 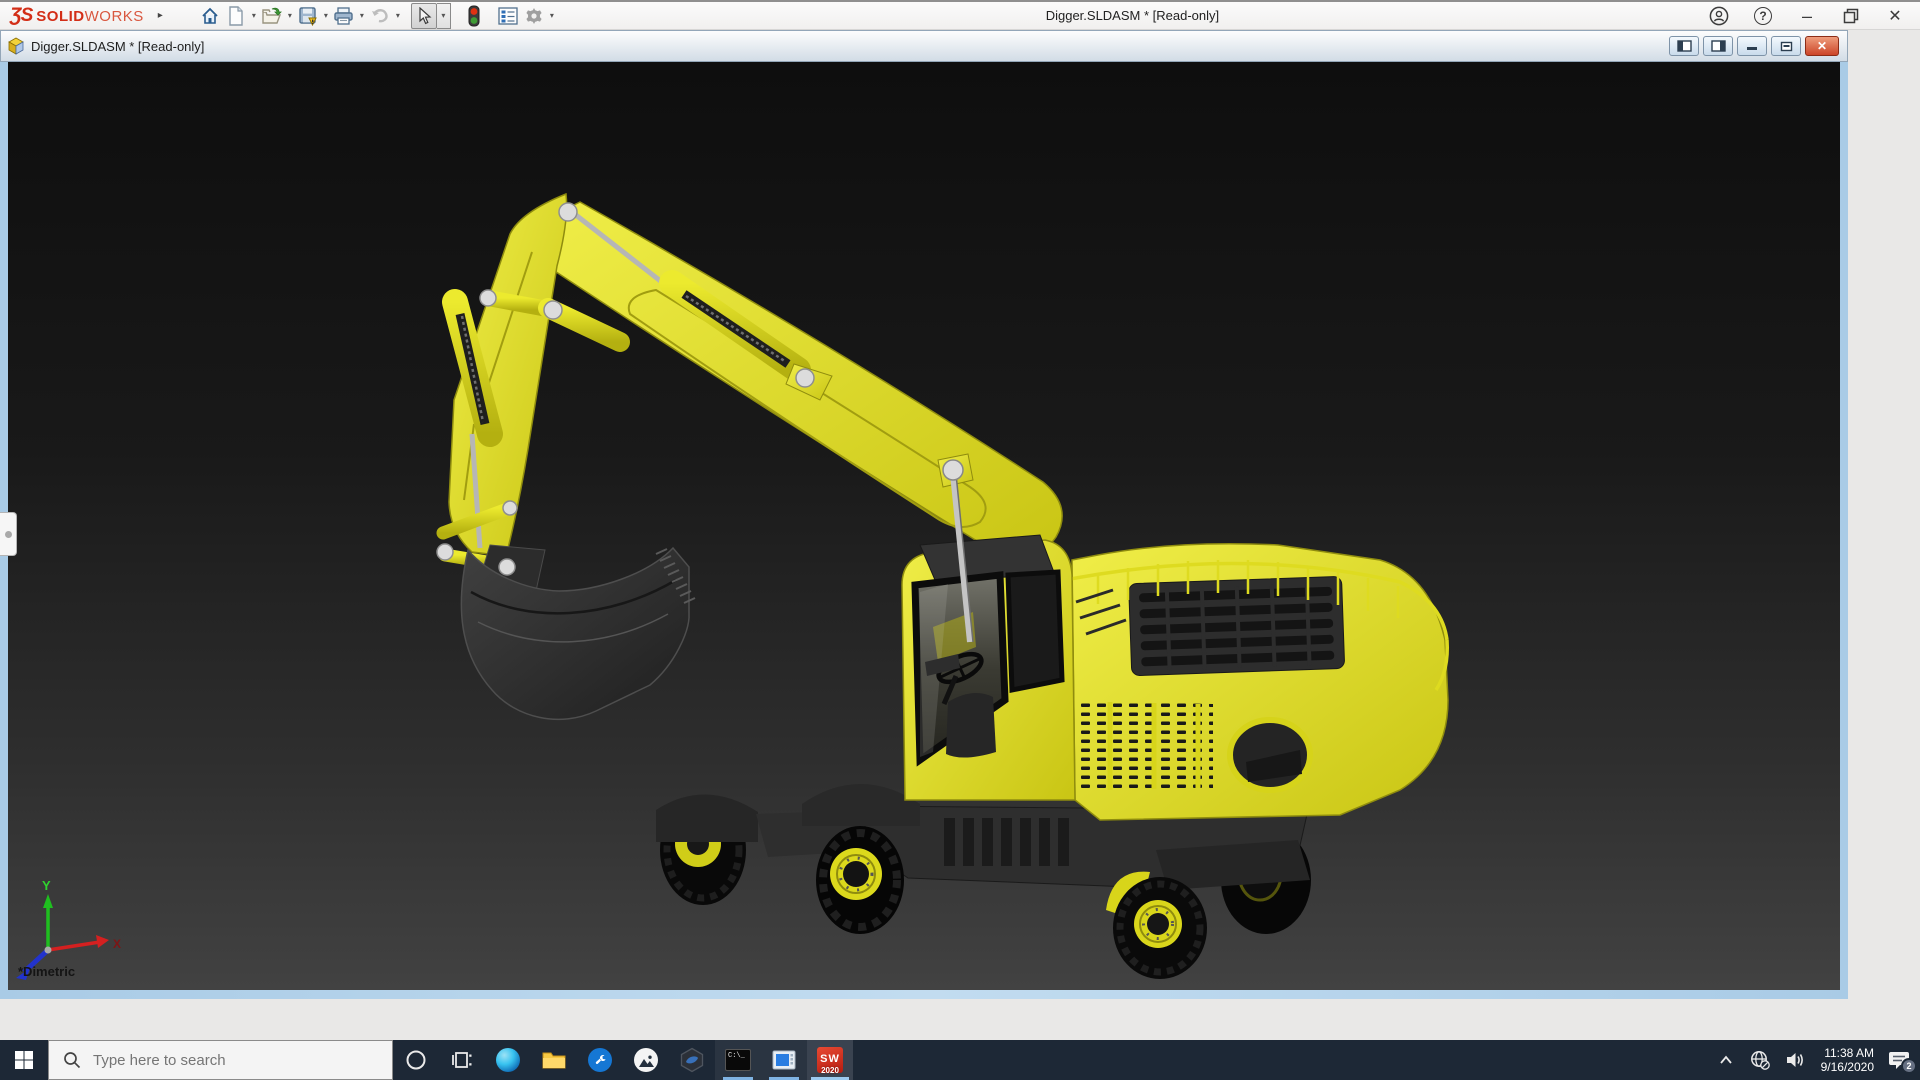 I want to click on account-icon, so click(x=1719, y=15).